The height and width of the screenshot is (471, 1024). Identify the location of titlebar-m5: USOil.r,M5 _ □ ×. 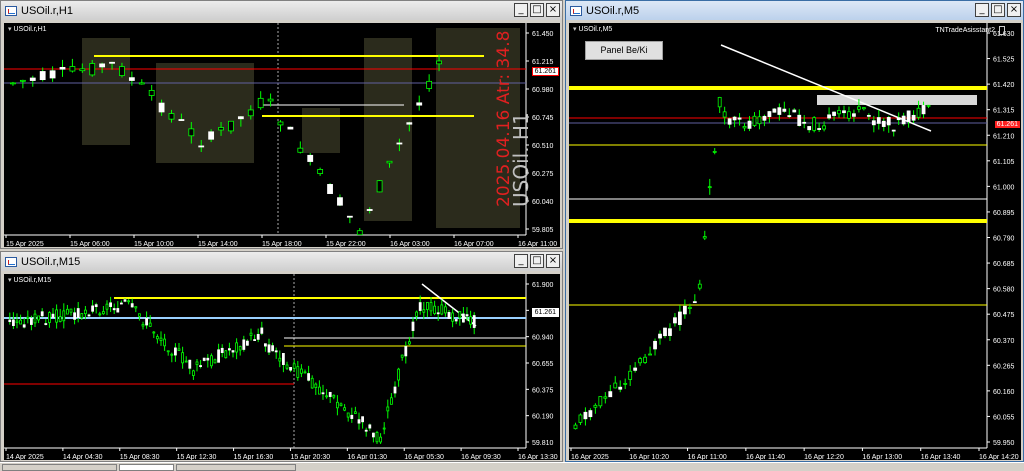
(794, 10).